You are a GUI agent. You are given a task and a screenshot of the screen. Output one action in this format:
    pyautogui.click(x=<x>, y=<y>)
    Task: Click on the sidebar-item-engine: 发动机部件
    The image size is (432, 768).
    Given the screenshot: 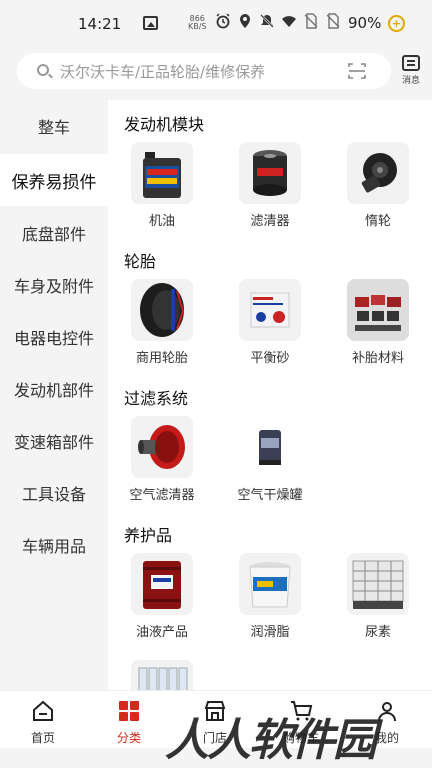 What is the action you would take?
    pyautogui.click(x=54, y=389)
    